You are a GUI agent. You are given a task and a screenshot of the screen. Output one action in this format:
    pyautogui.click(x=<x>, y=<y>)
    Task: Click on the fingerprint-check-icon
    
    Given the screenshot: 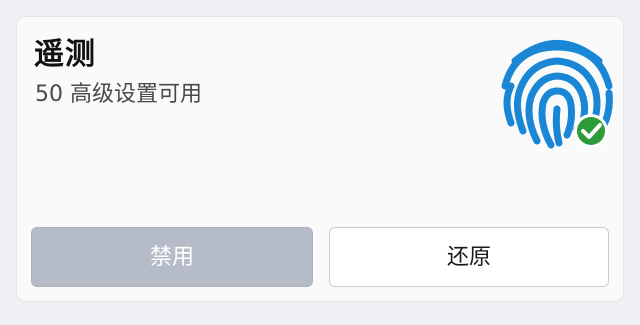 What is the action you would take?
    pyautogui.click(x=557, y=91)
    